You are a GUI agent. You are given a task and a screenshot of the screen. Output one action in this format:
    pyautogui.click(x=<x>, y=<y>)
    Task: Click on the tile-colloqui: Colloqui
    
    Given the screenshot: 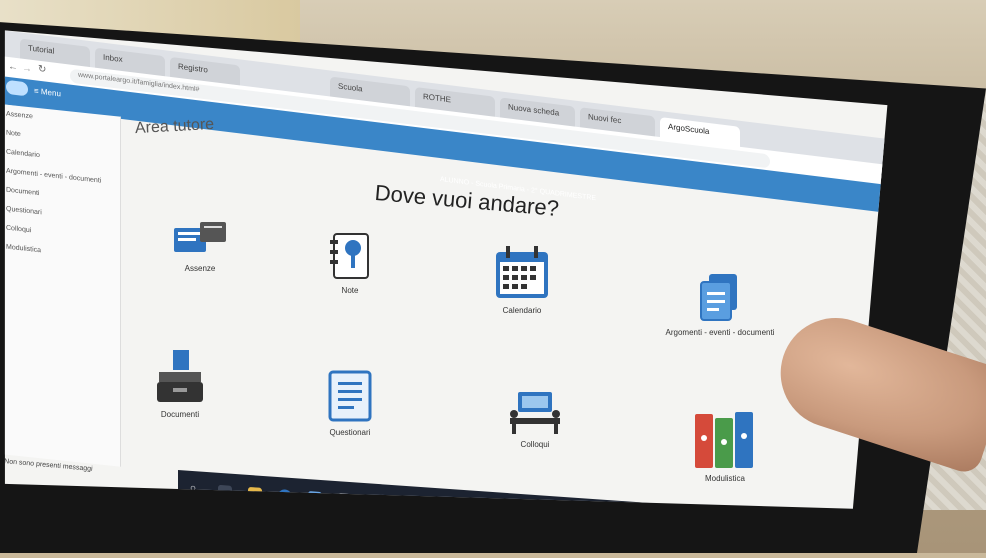 What is the action you would take?
    pyautogui.click(x=535, y=419)
    